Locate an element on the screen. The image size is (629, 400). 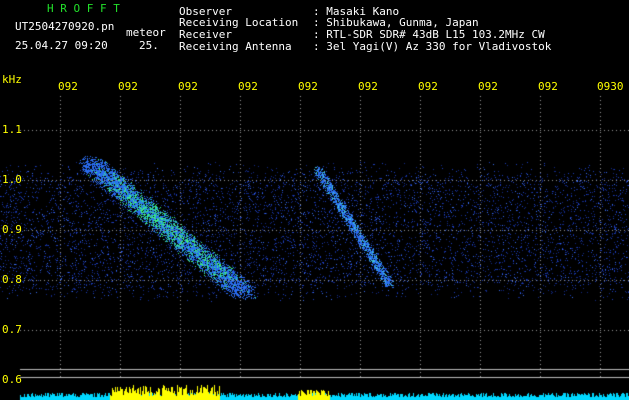
unit-label: kHz is located at coordinates (12, 79).